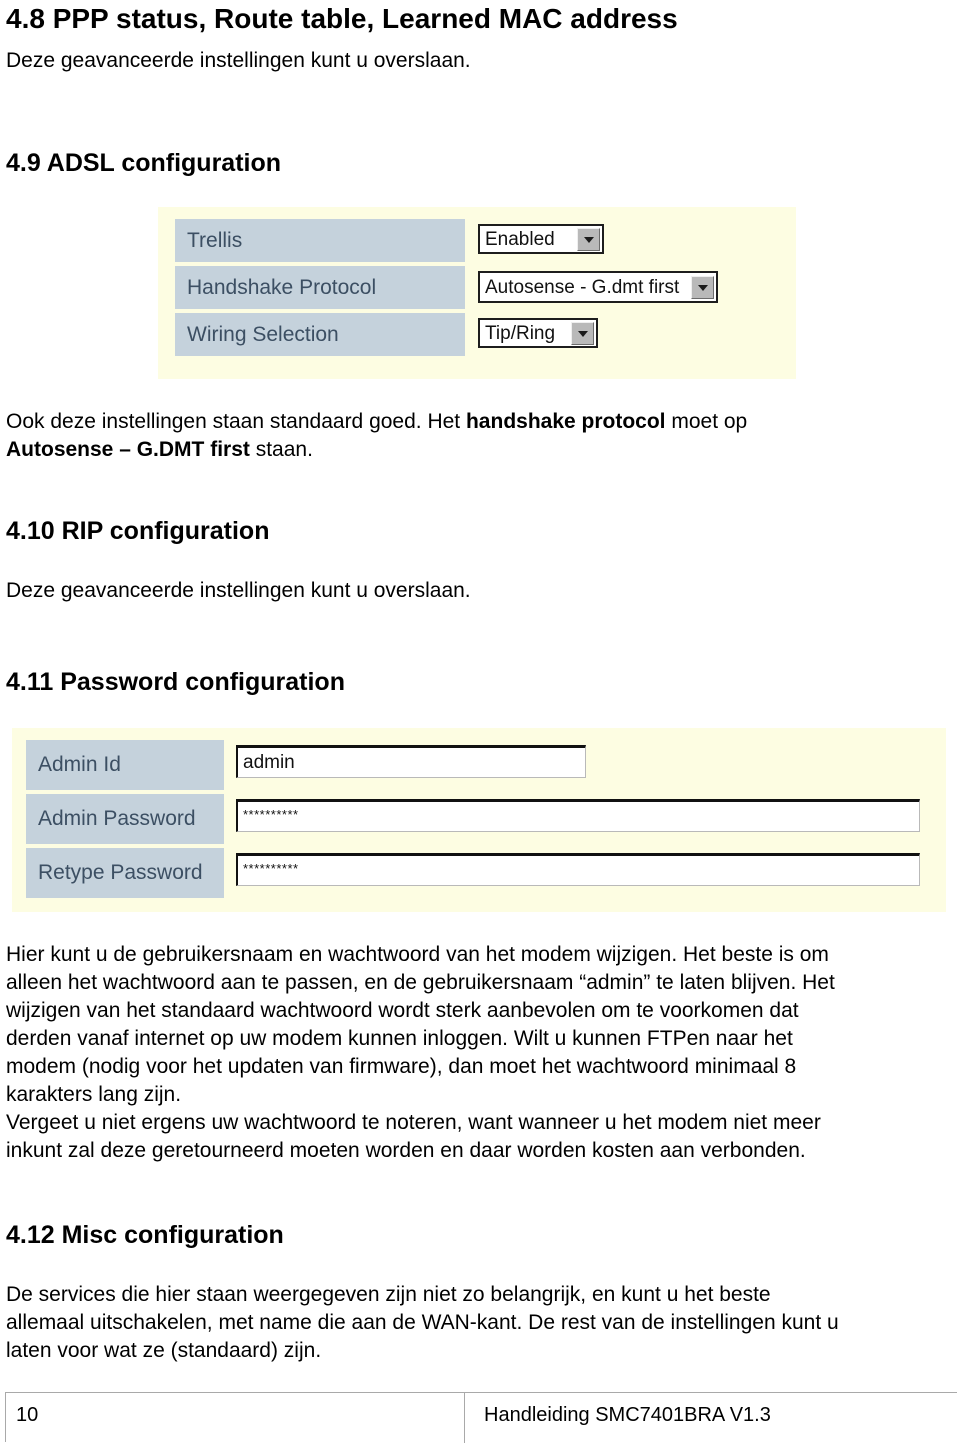  What do you see at coordinates (520, 239) in the screenshot?
I see `adsl-dropdown-trellis-value: Enabled` at bounding box center [520, 239].